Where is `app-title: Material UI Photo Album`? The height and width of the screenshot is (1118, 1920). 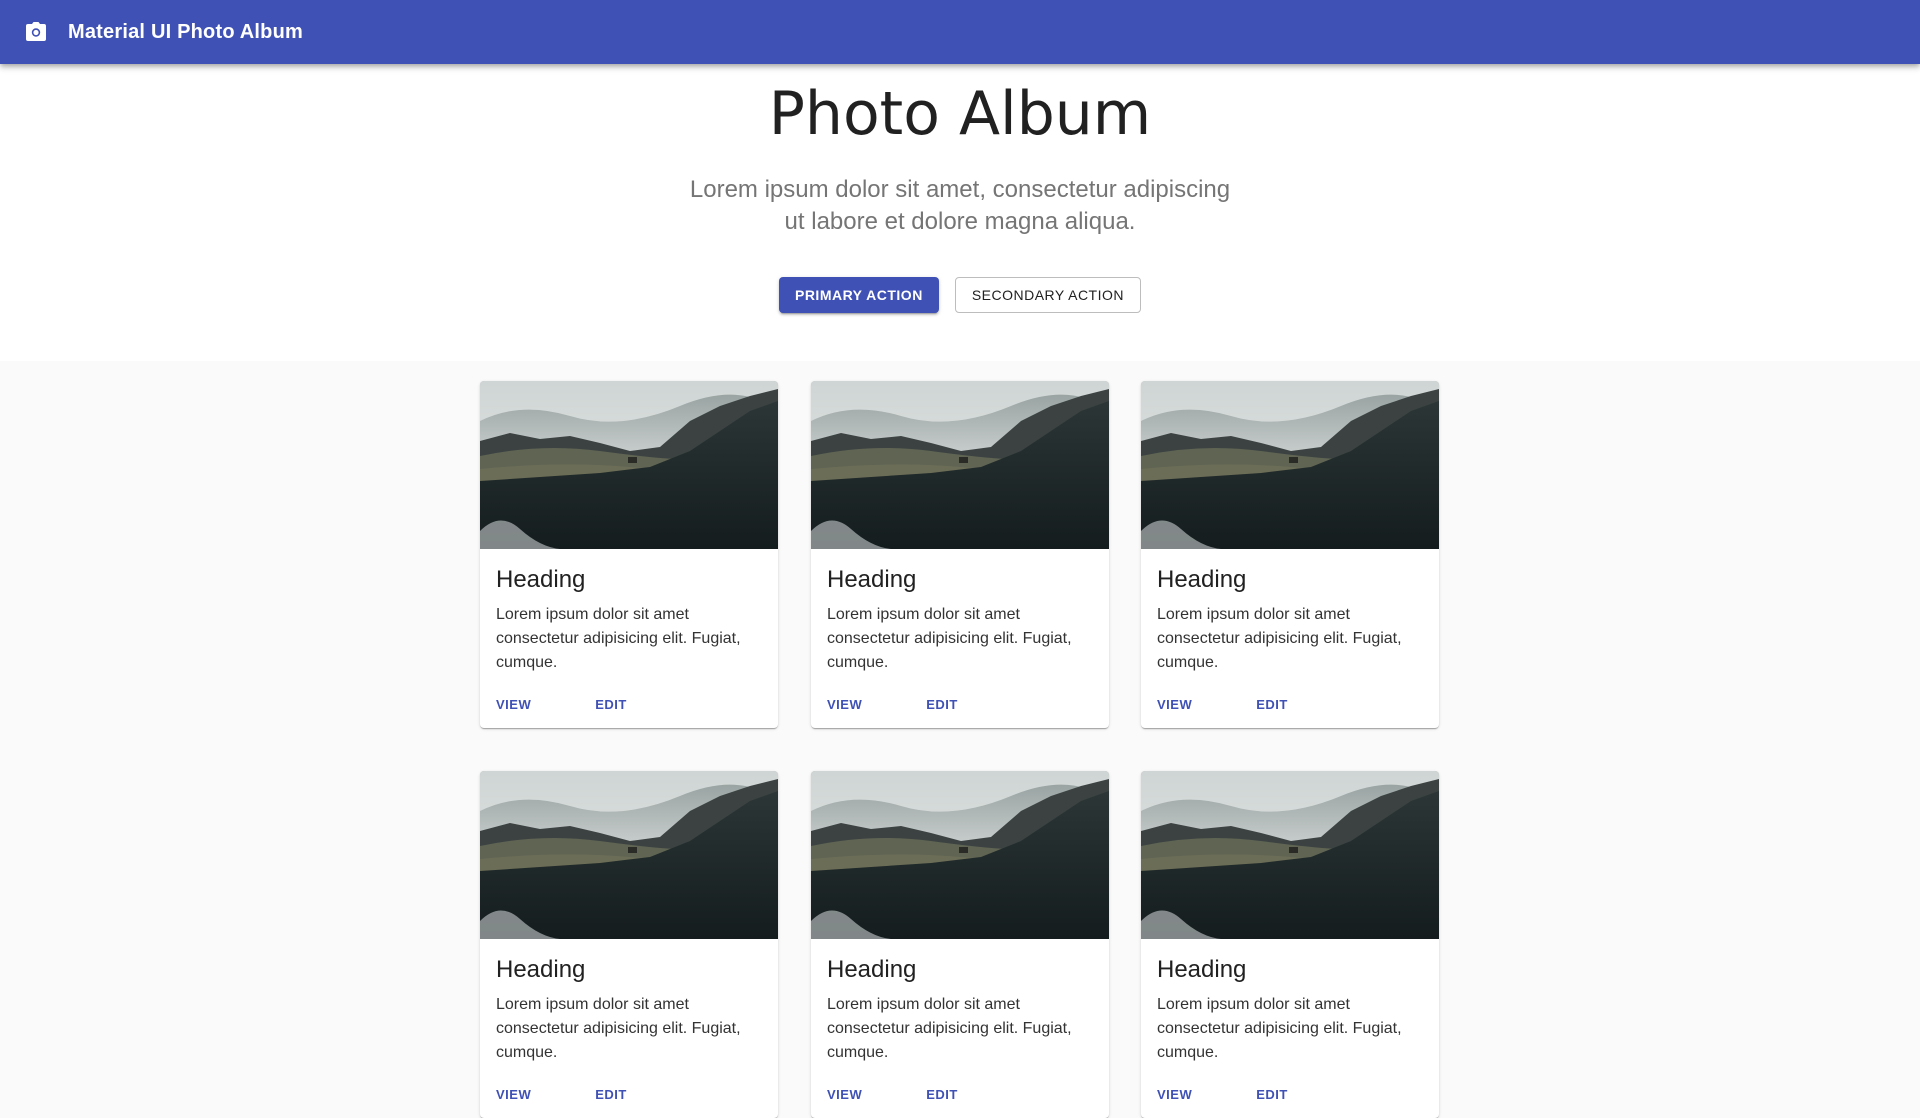
app-title: Material UI Photo Album is located at coordinates (185, 31).